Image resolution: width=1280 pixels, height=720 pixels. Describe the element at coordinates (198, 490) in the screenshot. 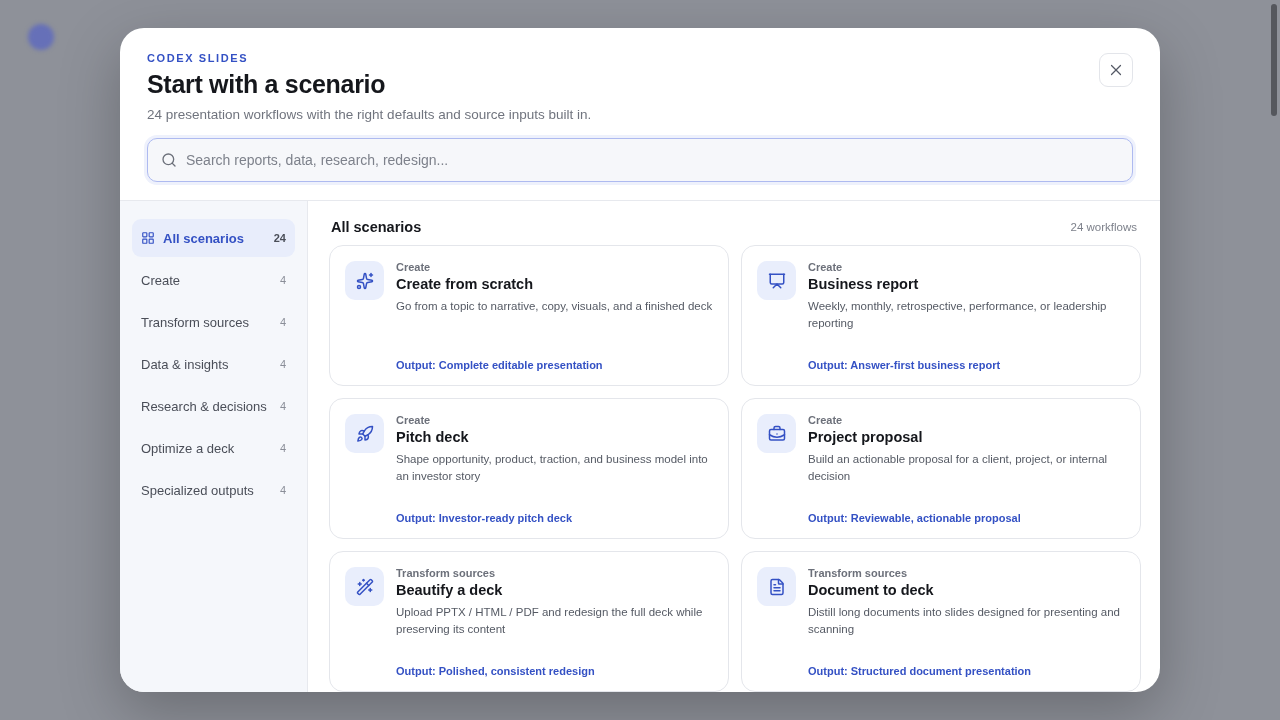

I see `category-label: Specialized outputs` at that location.